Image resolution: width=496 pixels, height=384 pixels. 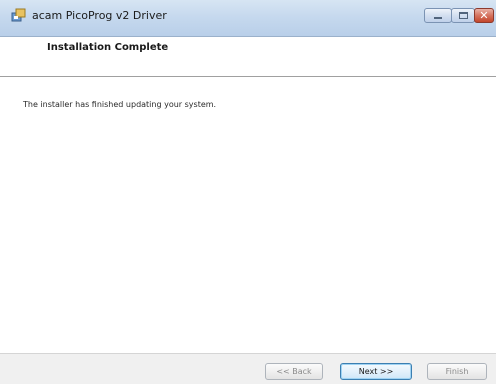 I want to click on close-icon: ✕, so click(x=484, y=15).